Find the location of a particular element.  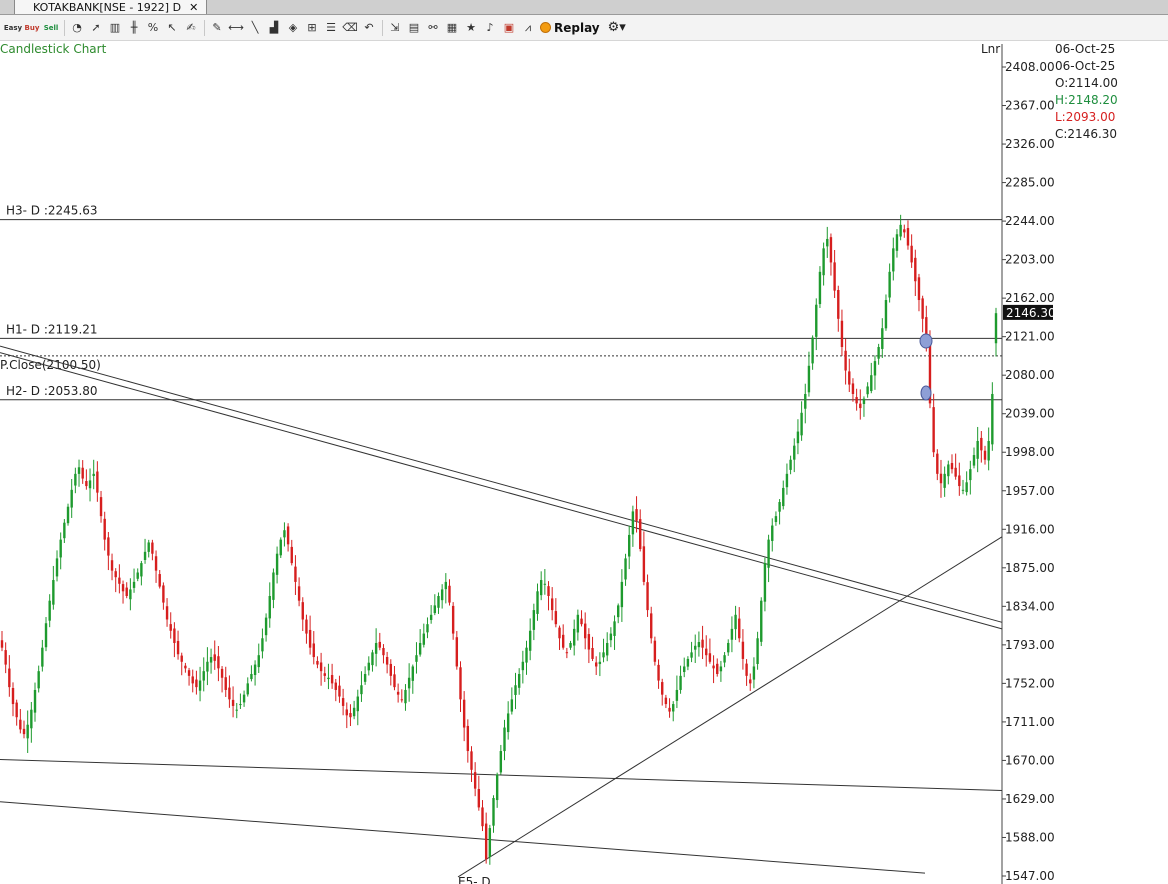

axis-tick-label: 2326.00 is located at coordinates (1030, 144).